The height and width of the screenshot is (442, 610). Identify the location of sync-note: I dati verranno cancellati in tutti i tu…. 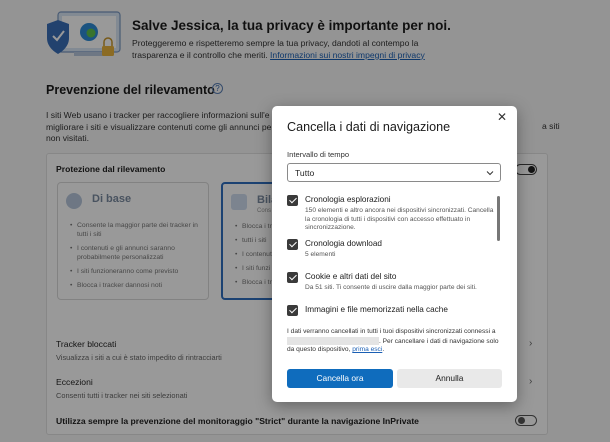
(393, 341).